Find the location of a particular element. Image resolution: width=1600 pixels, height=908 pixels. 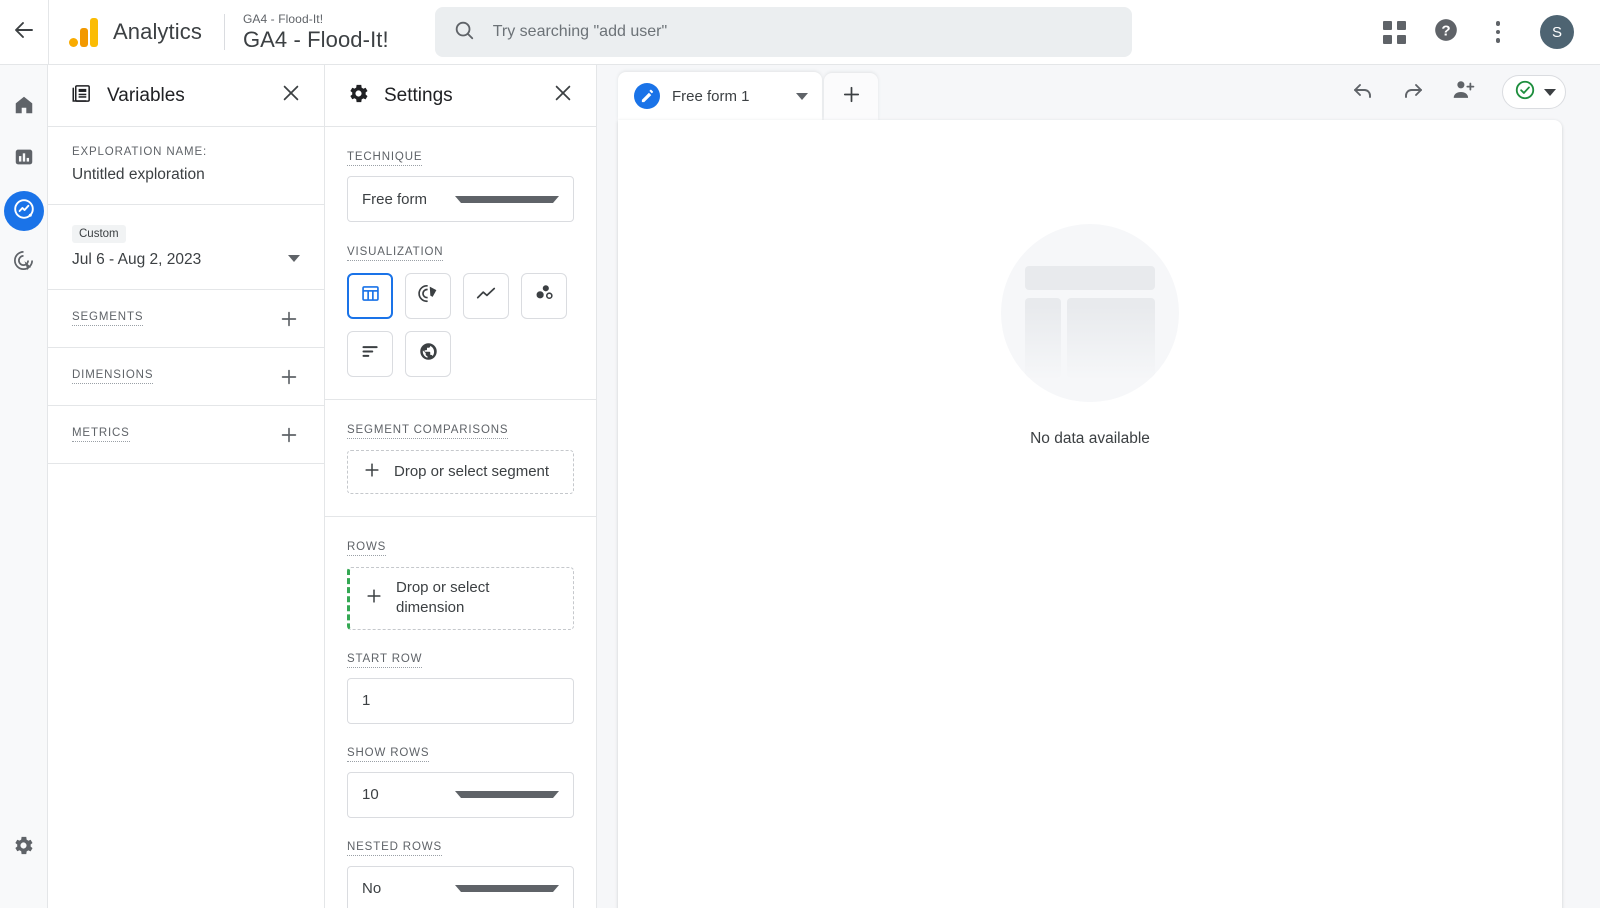

close-settings-button is located at coordinates (563, 95).